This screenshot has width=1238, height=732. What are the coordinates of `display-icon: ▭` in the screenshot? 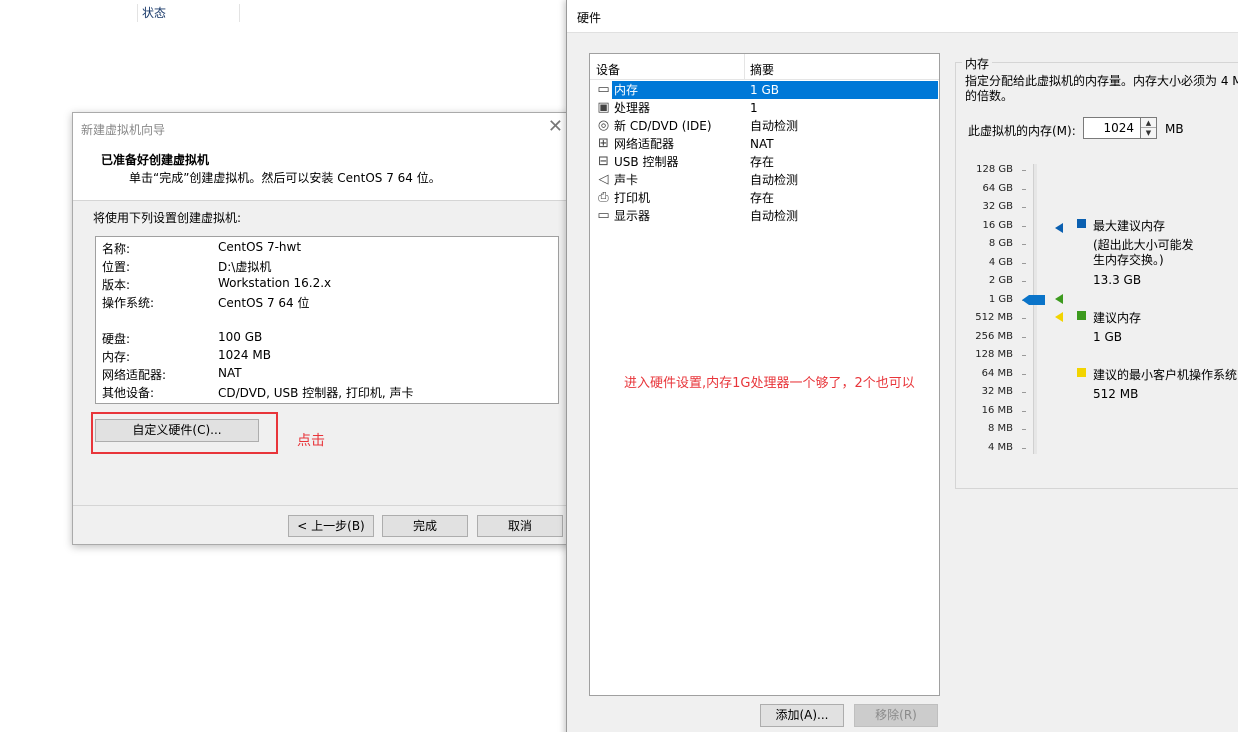 It's located at (603, 215).